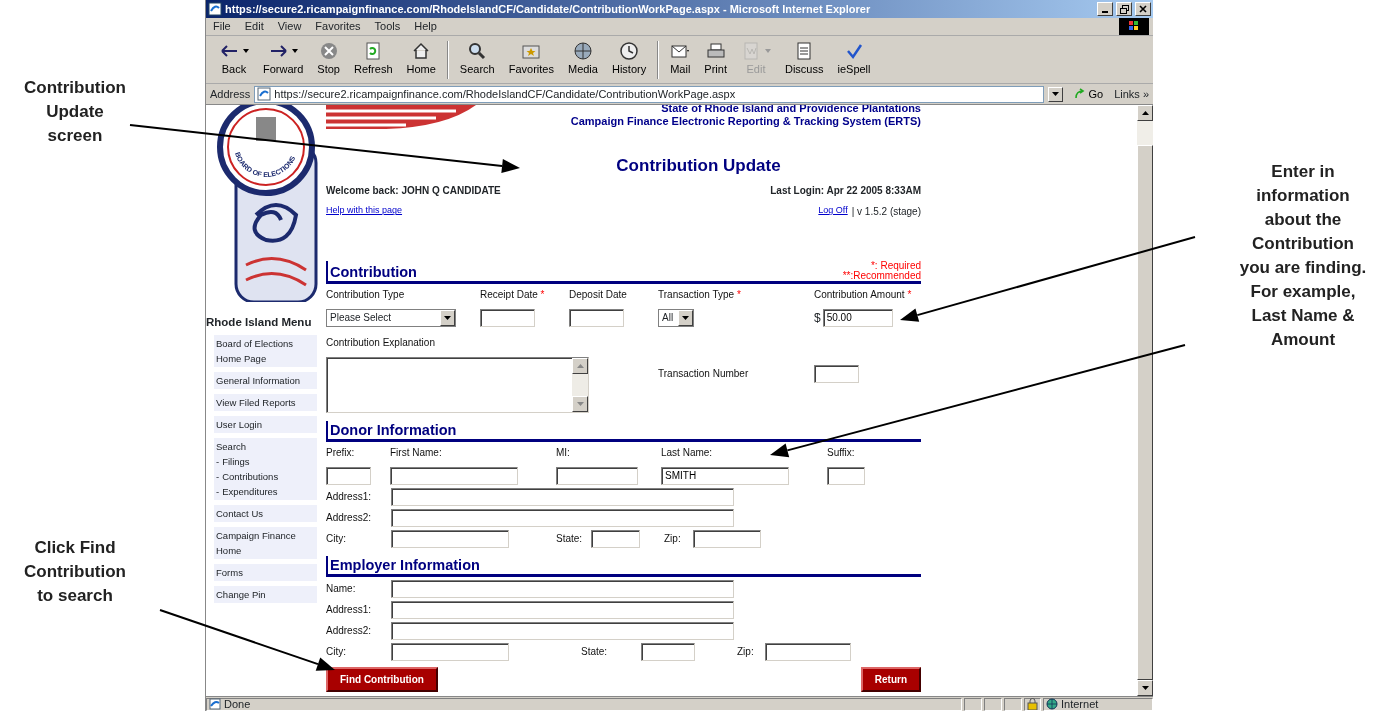 The image size is (1400, 711). What do you see at coordinates (218, 492) in the screenshot?
I see `list-dash: -` at bounding box center [218, 492].